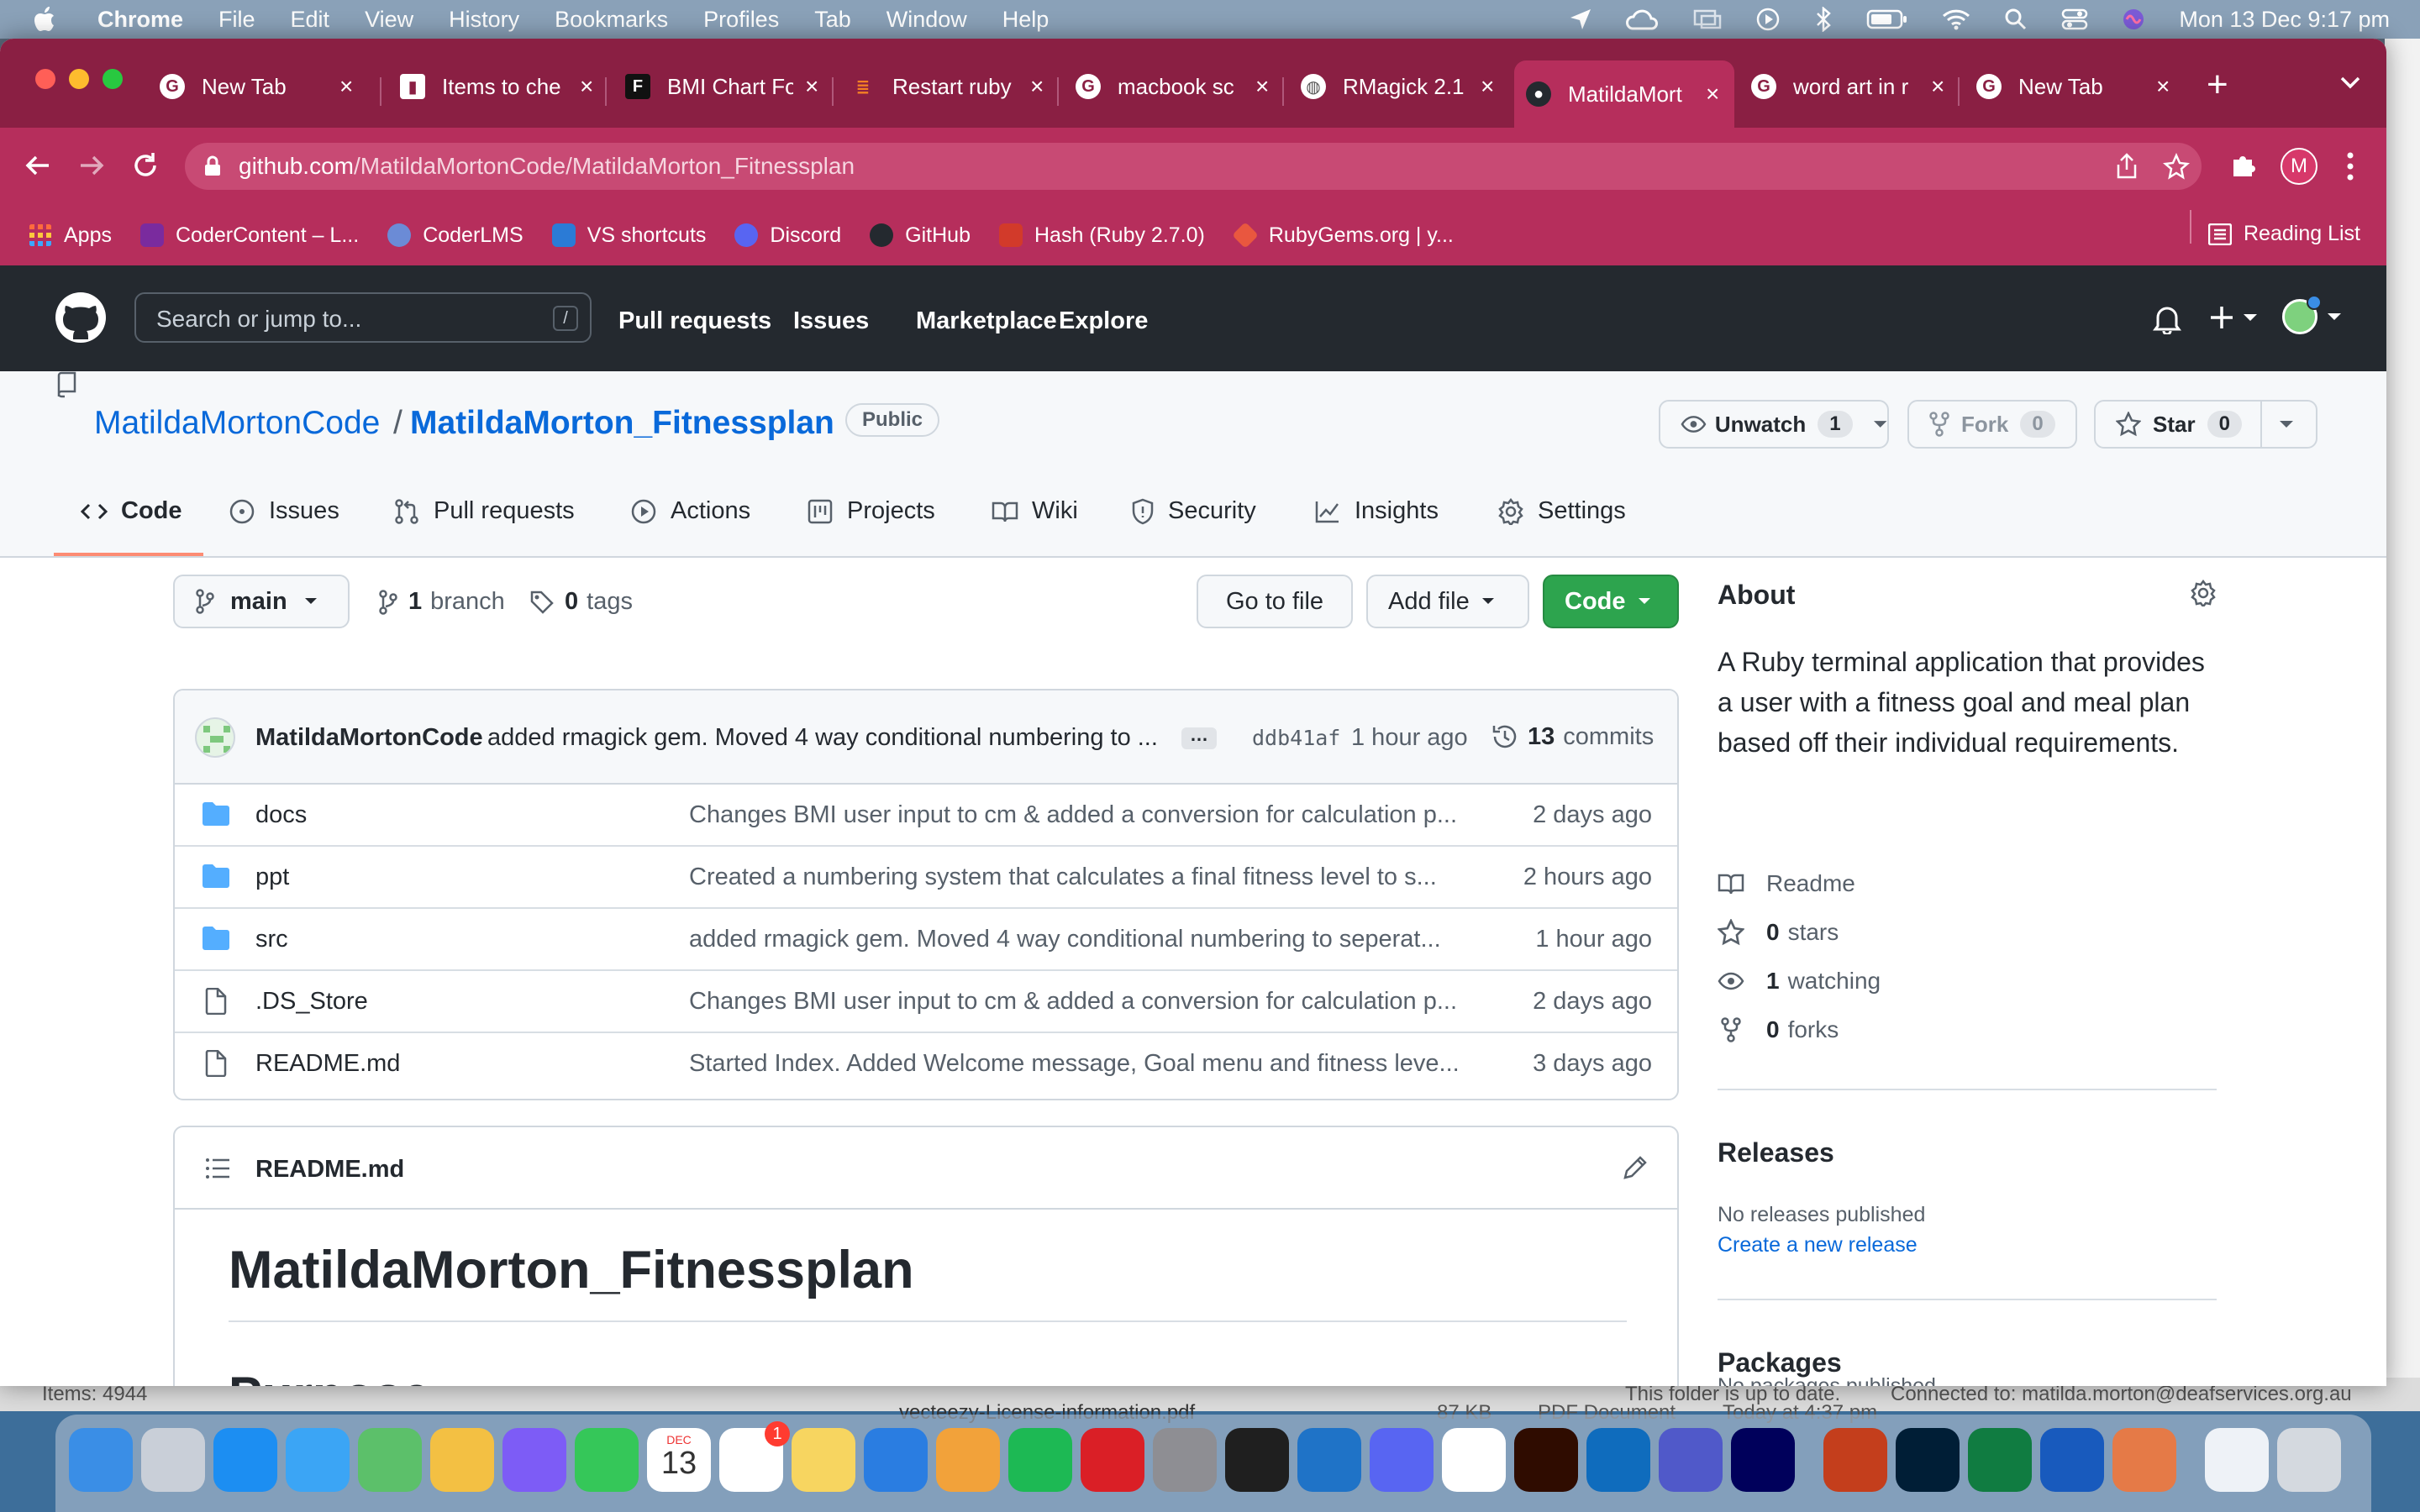  I want to click on tab-pull-requests: Pull requests, so click(484, 511).